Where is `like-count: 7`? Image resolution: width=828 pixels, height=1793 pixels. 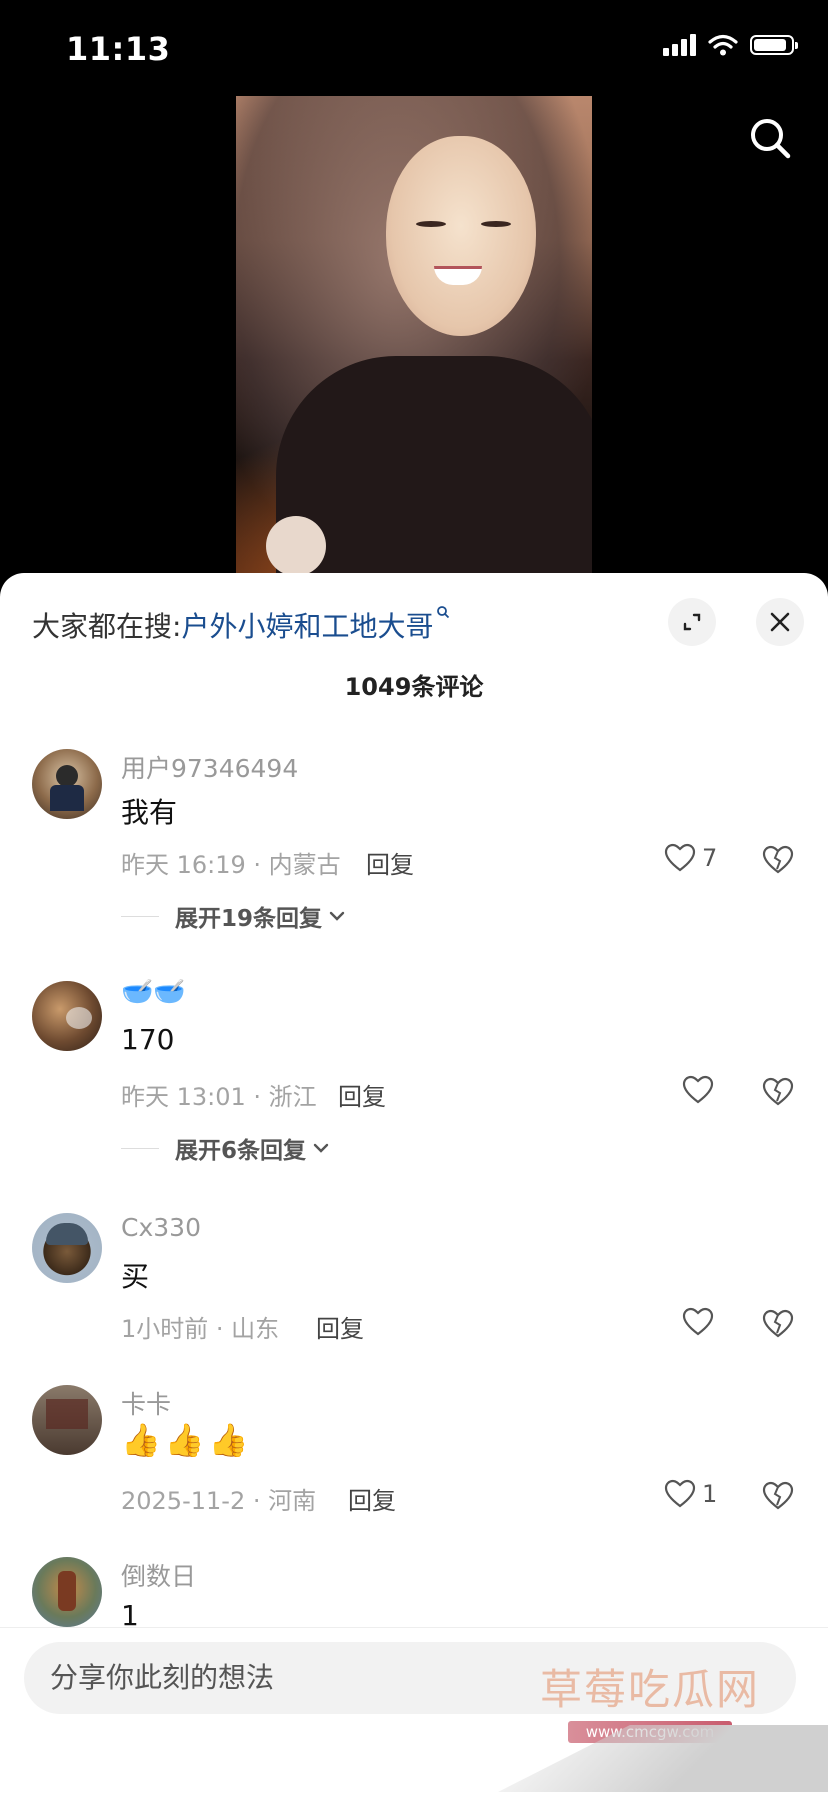 like-count: 7 is located at coordinates (710, 858).